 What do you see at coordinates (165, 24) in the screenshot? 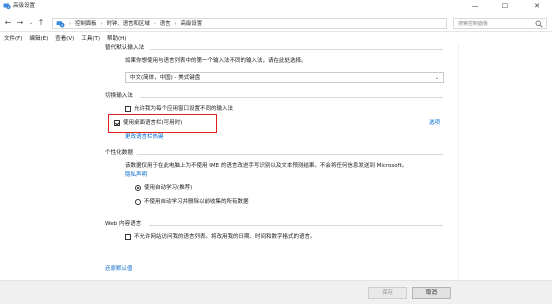
I see `breadcrumb-item-language: 语言` at bounding box center [165, 24].